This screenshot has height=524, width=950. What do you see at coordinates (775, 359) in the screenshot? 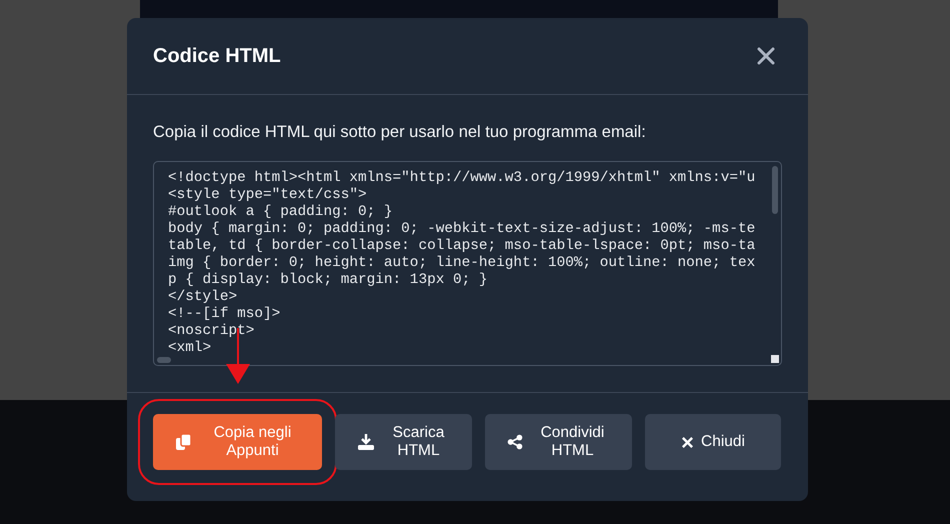
I see `resize-handle` at bounding box center [775, 359].